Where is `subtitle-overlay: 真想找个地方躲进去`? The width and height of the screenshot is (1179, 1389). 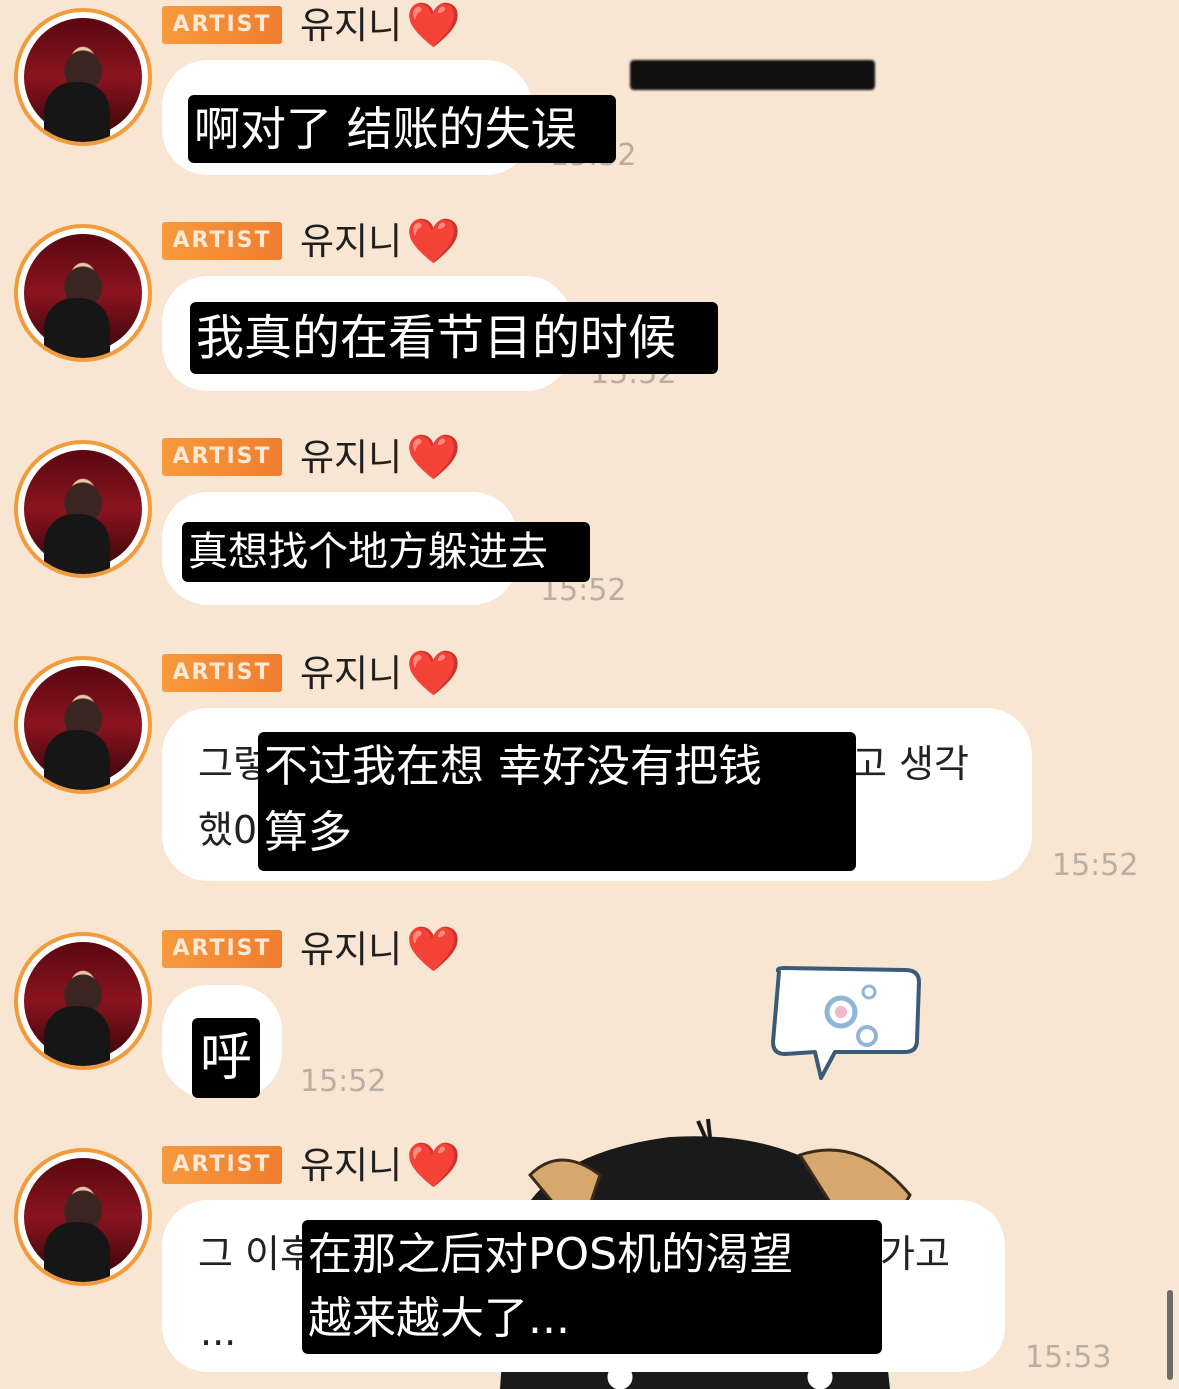
subtitle-overlay: 真想找个地方躲进去 is located at coordinates (386, 552).